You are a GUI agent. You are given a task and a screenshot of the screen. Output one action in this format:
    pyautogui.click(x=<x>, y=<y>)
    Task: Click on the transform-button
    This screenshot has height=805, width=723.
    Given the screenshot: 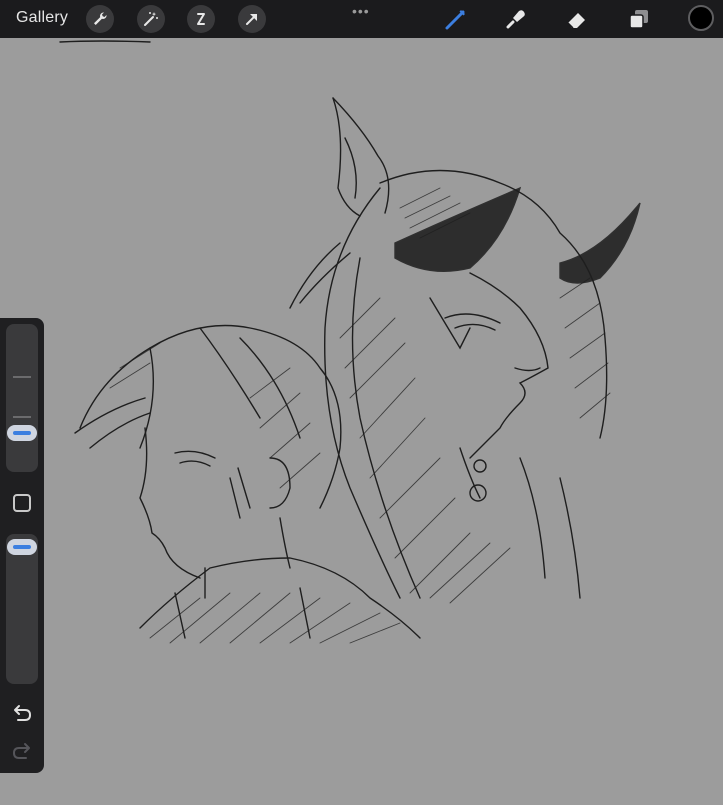 What is the action you would take?
    pyautogui.click(x=252, y=19)
    